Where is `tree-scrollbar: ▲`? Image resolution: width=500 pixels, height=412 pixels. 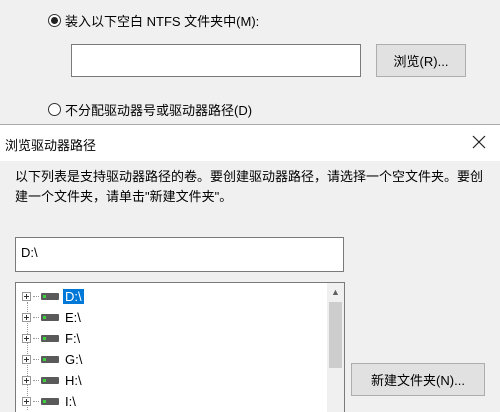
tree-scrollbar: ▲ is located at coordinates (335, 347).